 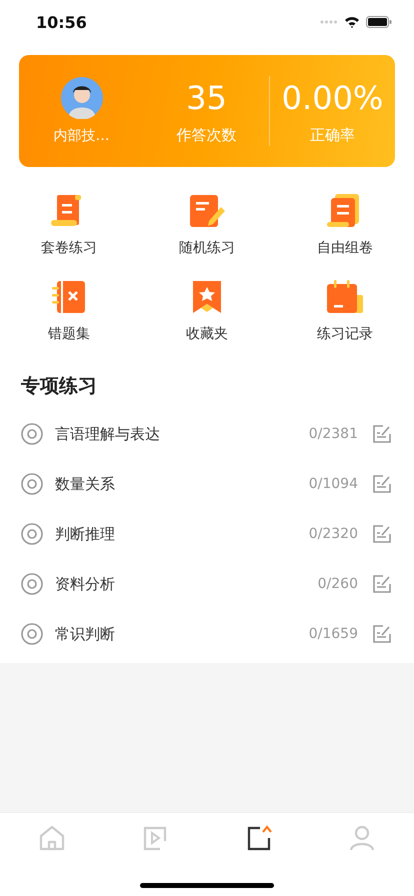 I want to click on stat-value: 35, so click(x=206, y=98).